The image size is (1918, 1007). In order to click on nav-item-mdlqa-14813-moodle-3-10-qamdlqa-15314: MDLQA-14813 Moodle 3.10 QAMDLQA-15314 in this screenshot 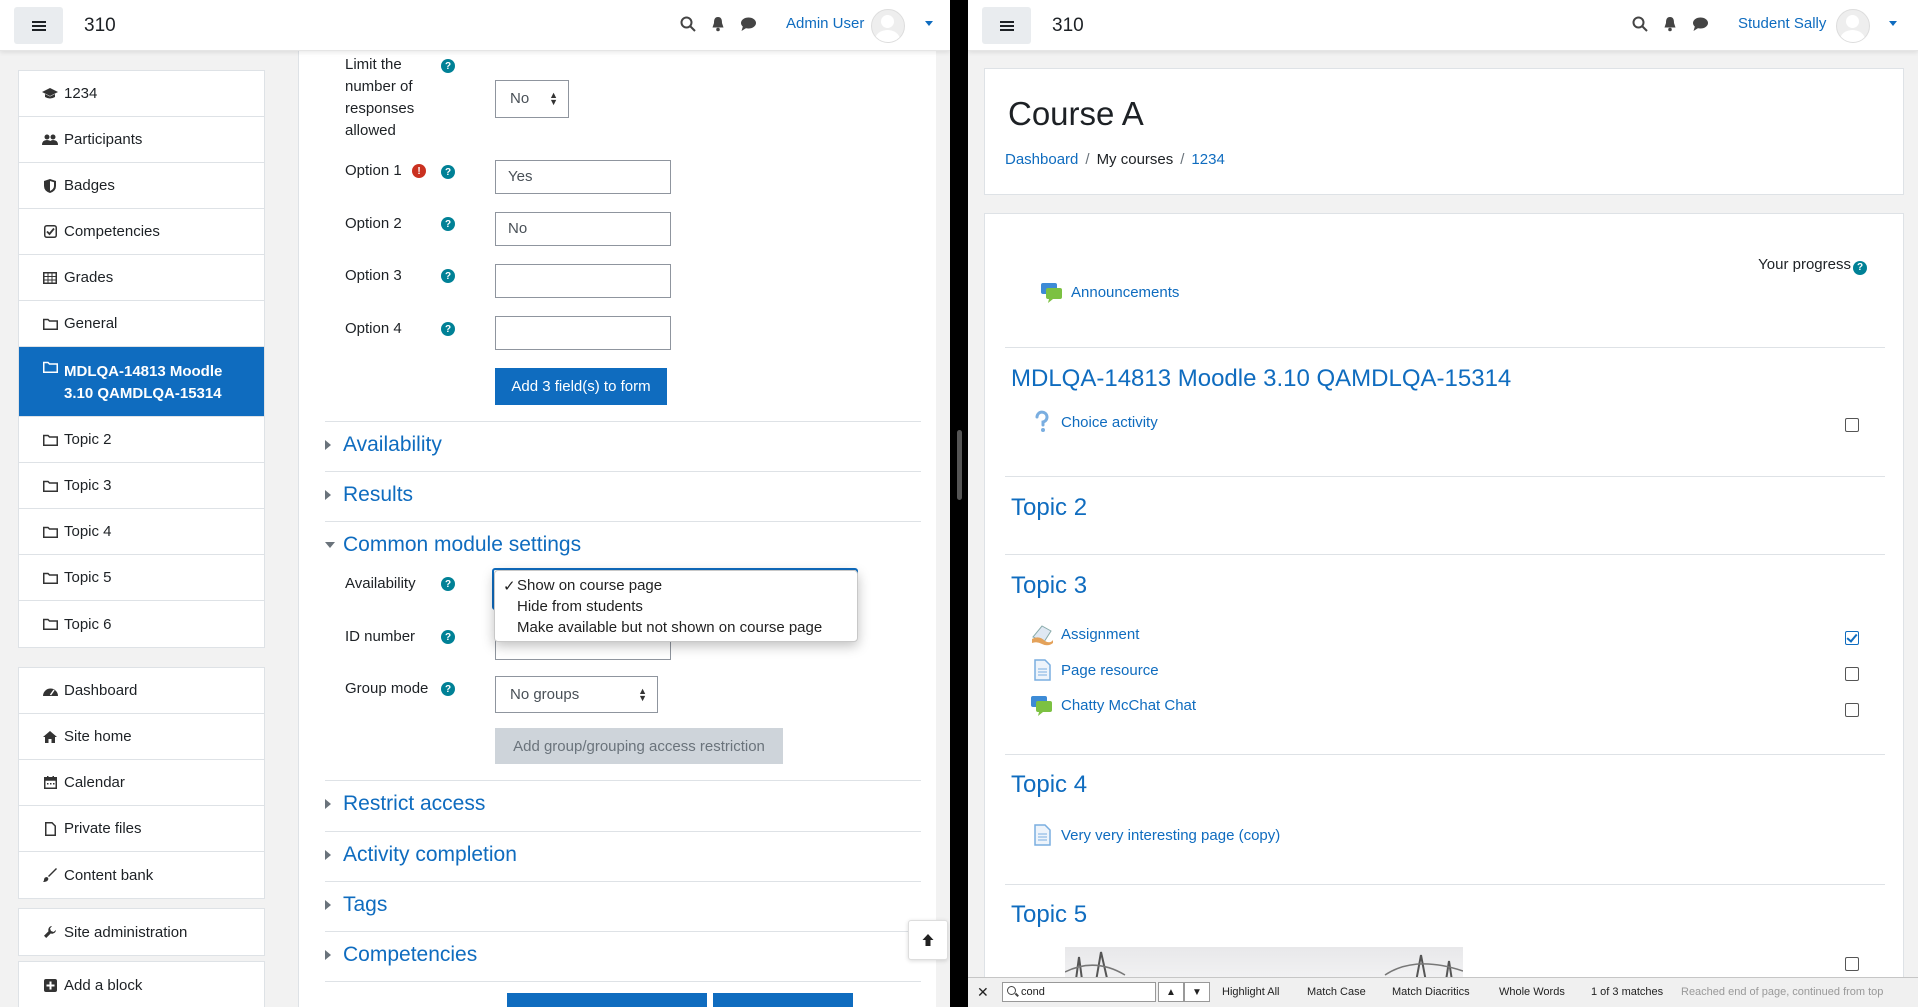, I will do `click(141, 382)`.